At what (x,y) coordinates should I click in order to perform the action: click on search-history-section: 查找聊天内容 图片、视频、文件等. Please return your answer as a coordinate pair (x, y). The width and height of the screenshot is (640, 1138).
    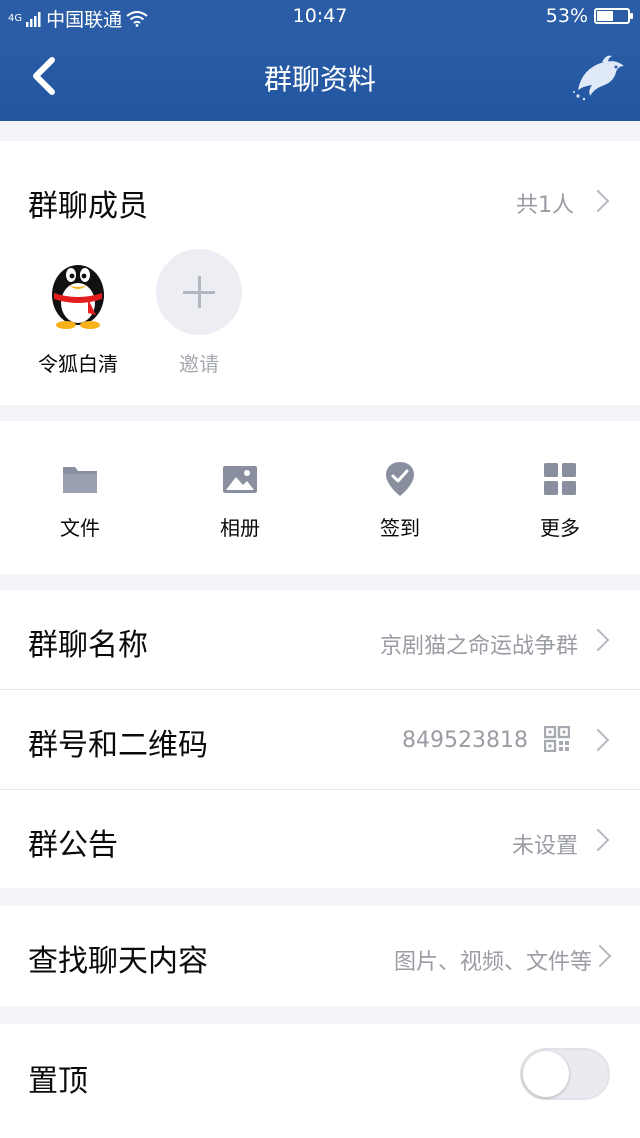
    Looking at the image, I should click on (320, 956).